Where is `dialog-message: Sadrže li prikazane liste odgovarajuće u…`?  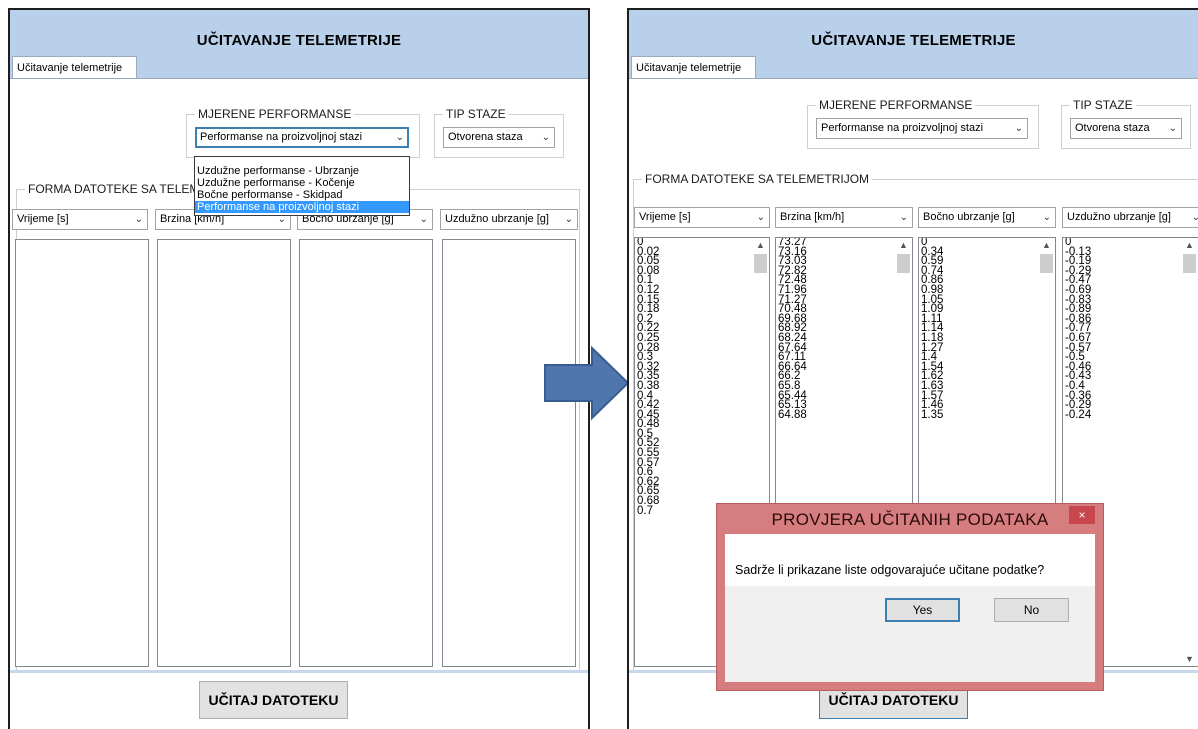 dialog-message: Sadrže li prikazane liste odgovarajuće u… is located at coordinates (890, 570).